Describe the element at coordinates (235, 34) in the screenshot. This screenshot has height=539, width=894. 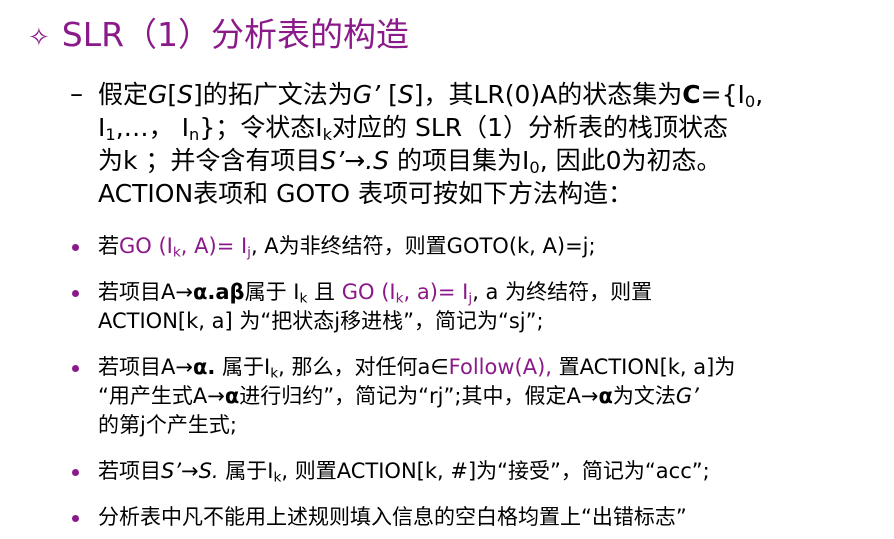
I see `title-text: SLR（1）分析表的构造` at that location.